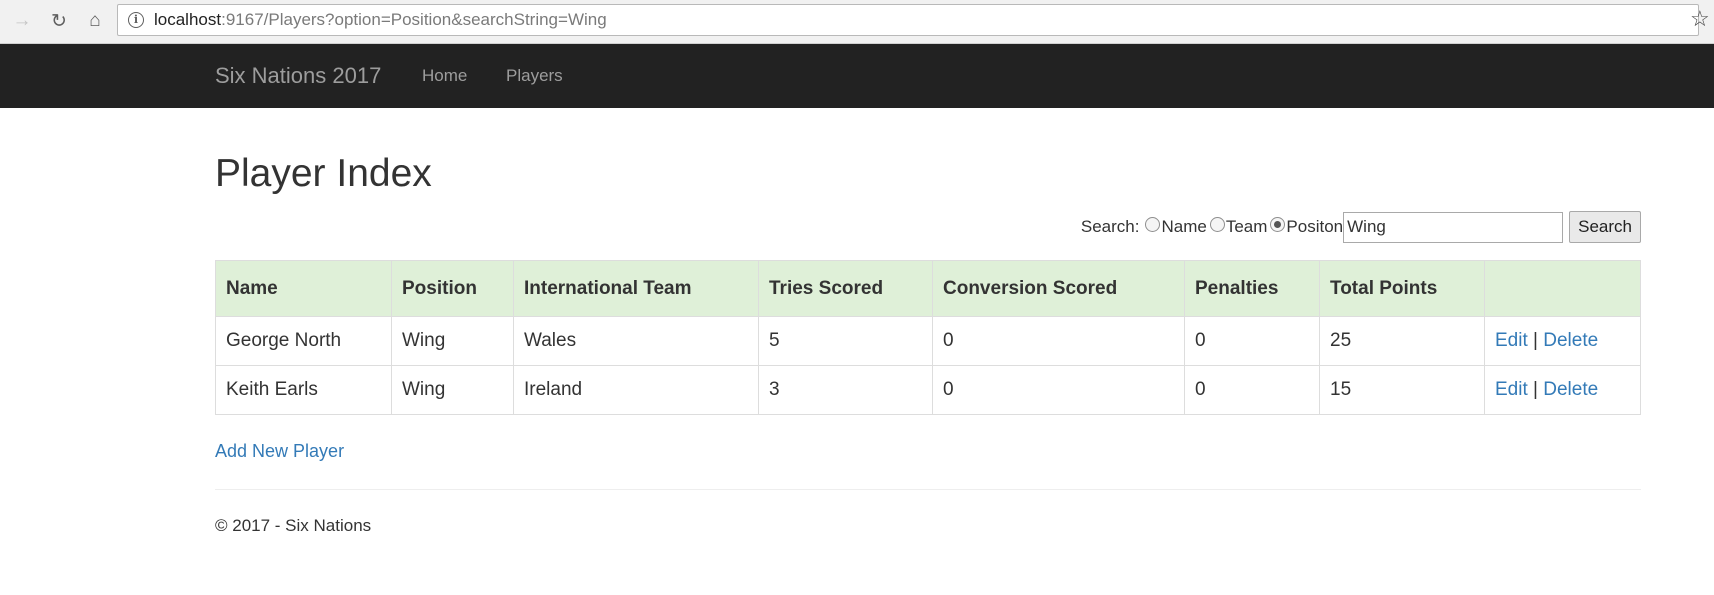  I want to click on radio-team, so click(1217, 224).